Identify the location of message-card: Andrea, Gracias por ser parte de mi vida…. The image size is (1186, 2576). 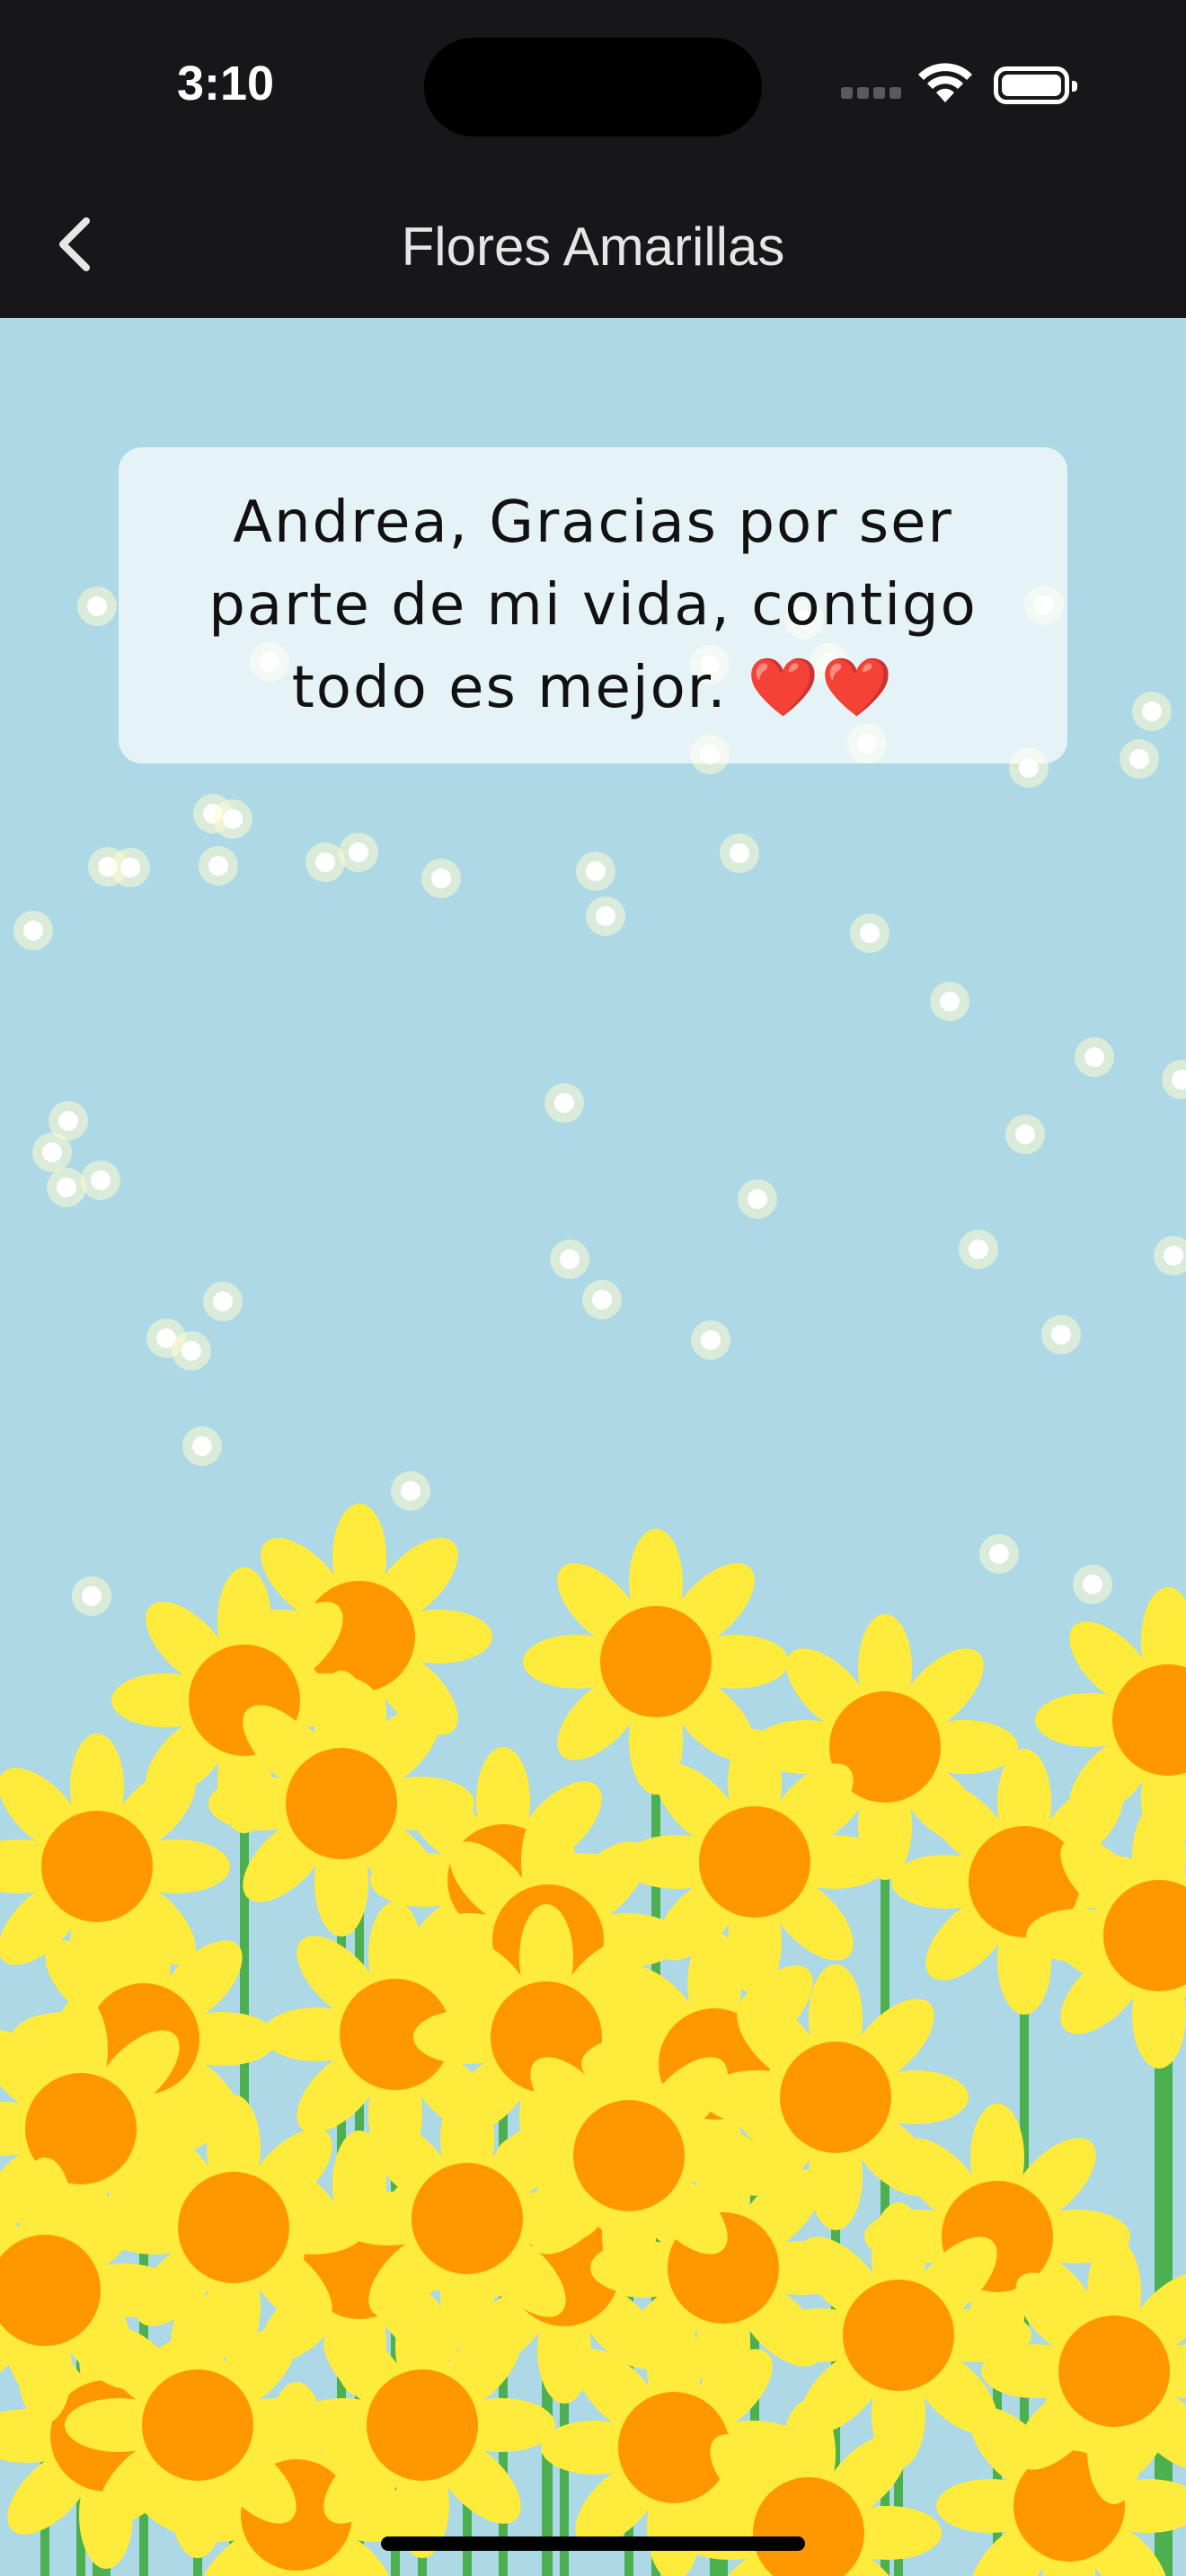
(593, 605).